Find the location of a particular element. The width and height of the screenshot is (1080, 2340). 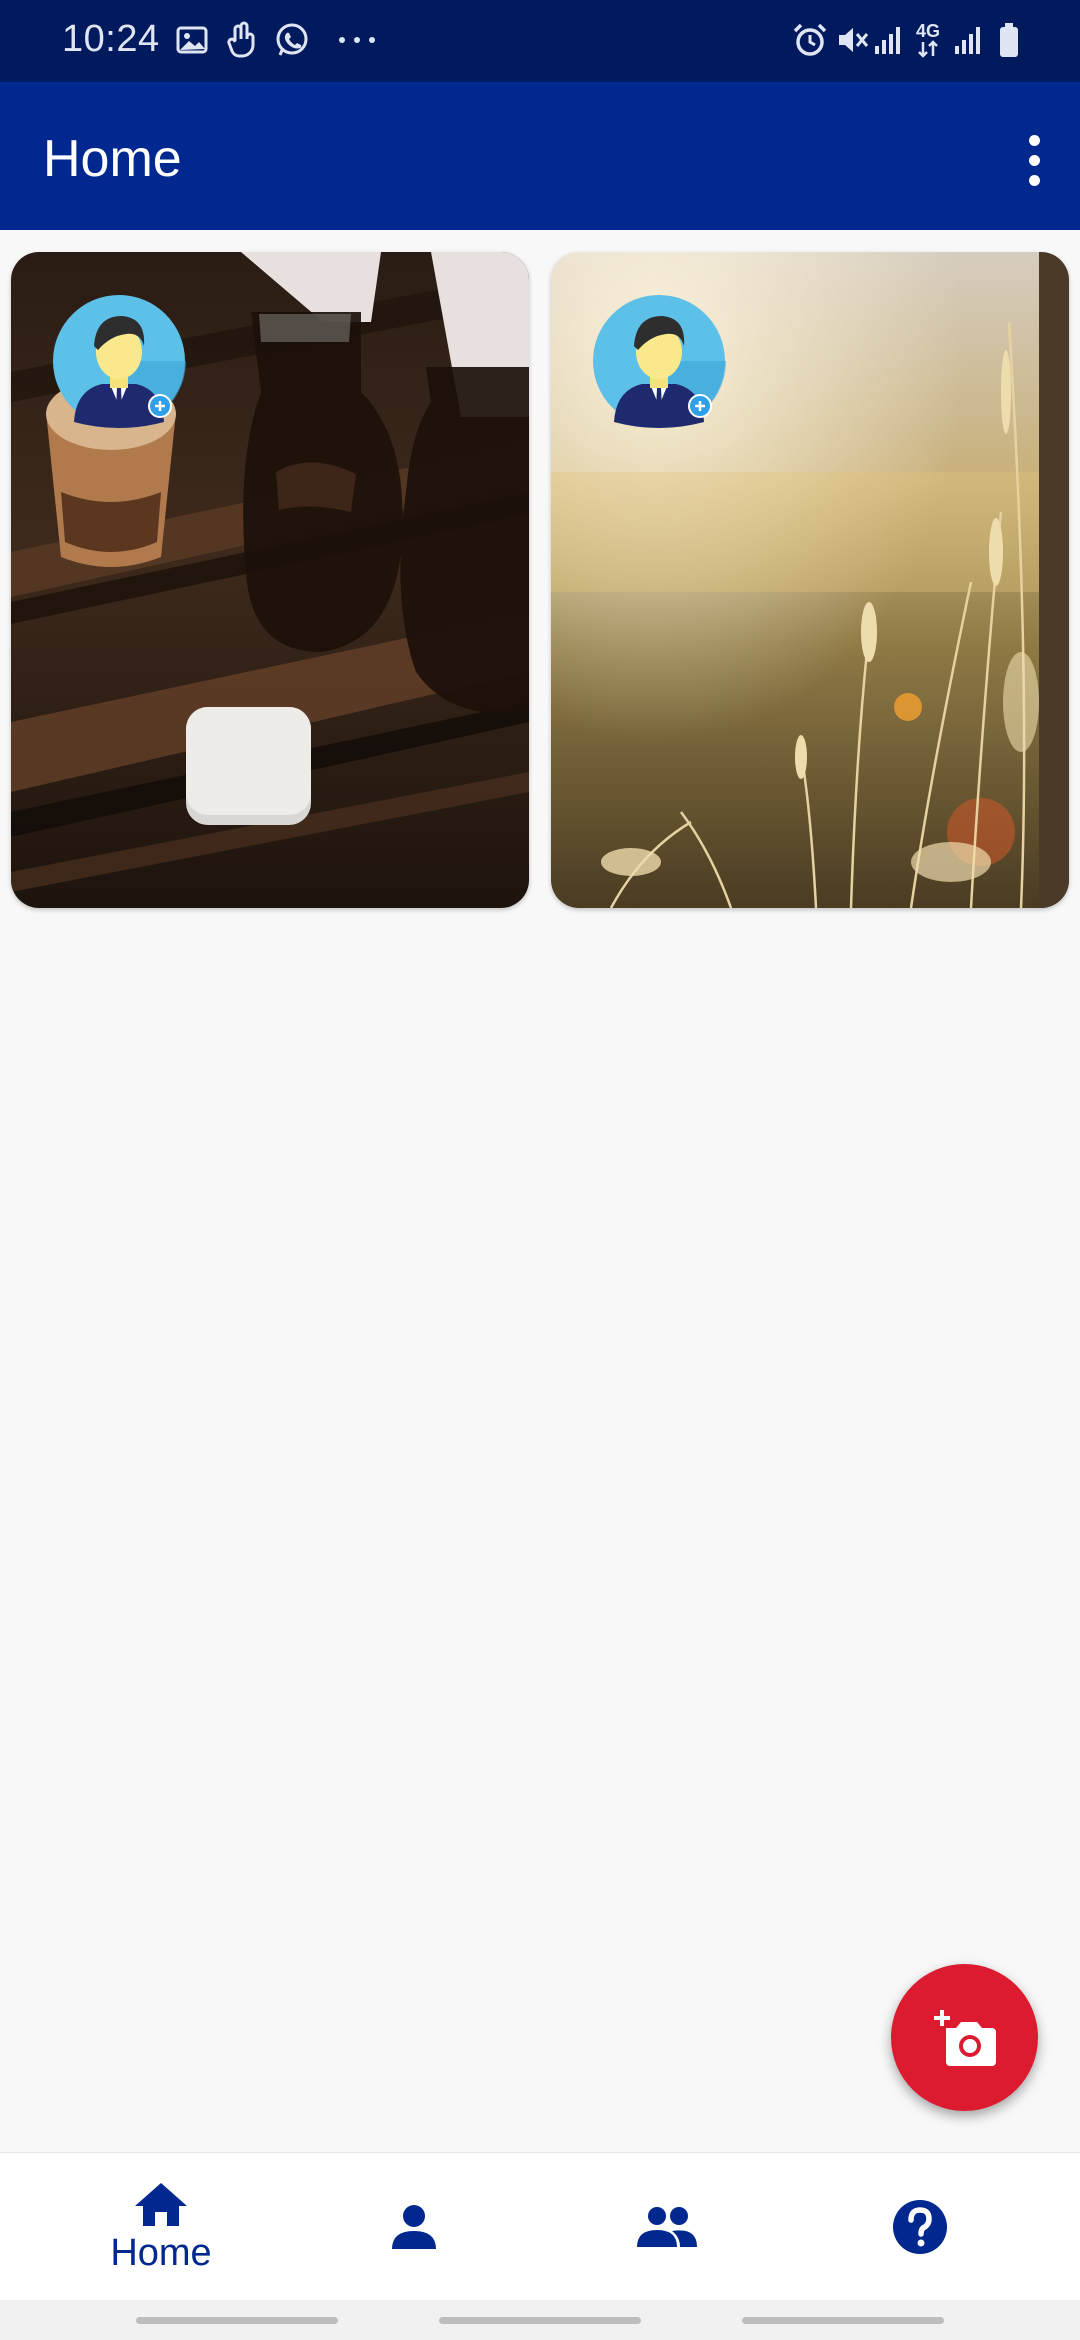

gallery-icon is located at coordinates (192, 40).